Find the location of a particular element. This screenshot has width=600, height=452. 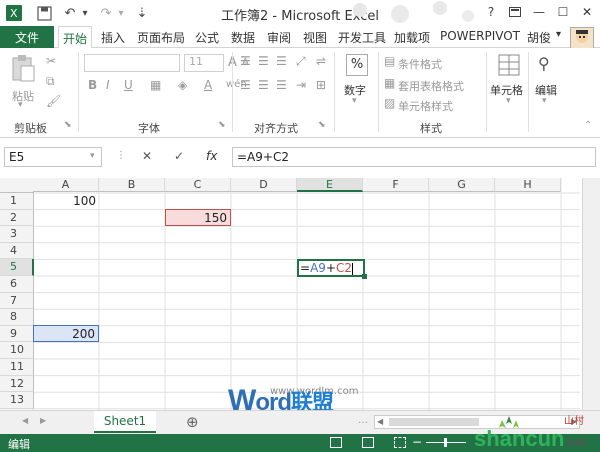

number-dropdown-icon: ▾ is located at coordinates (354, 101).